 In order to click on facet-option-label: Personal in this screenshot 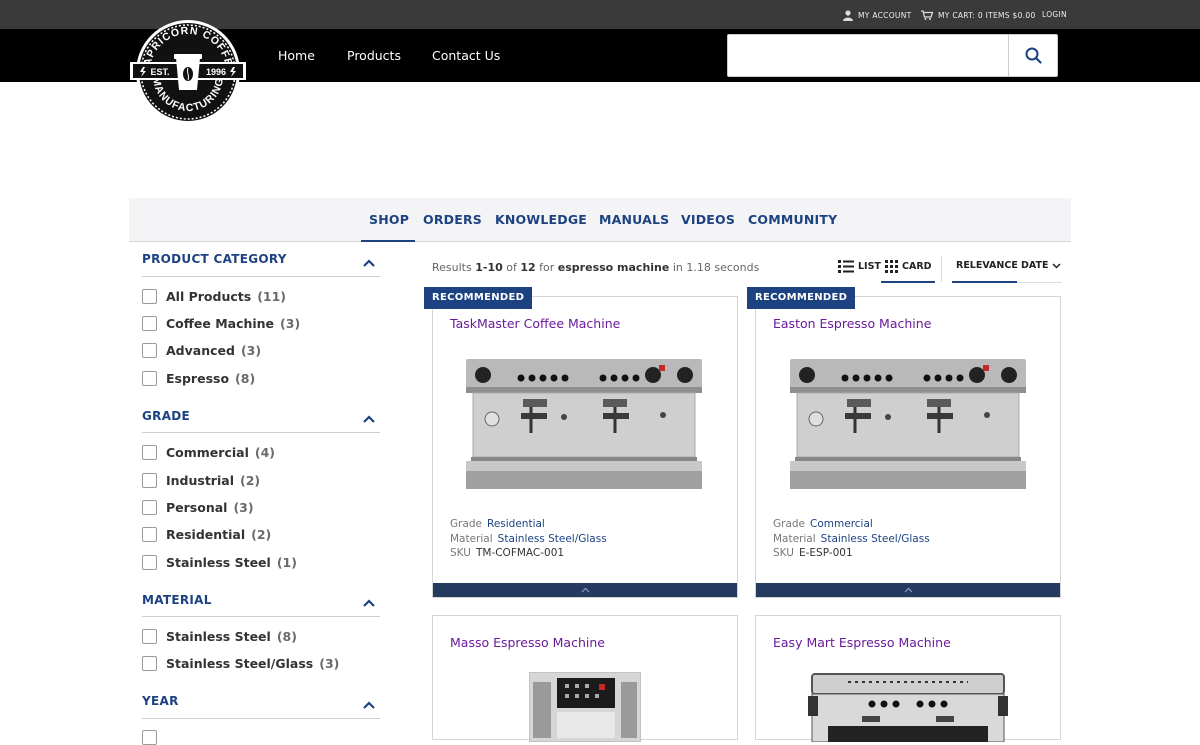, I will do `click(197, 507)`.